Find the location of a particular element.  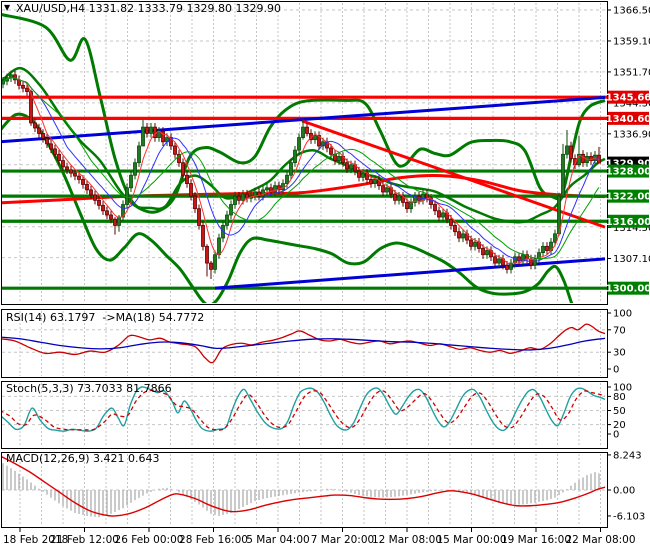

axis-label: 80 is located at coordinates (619, 397).